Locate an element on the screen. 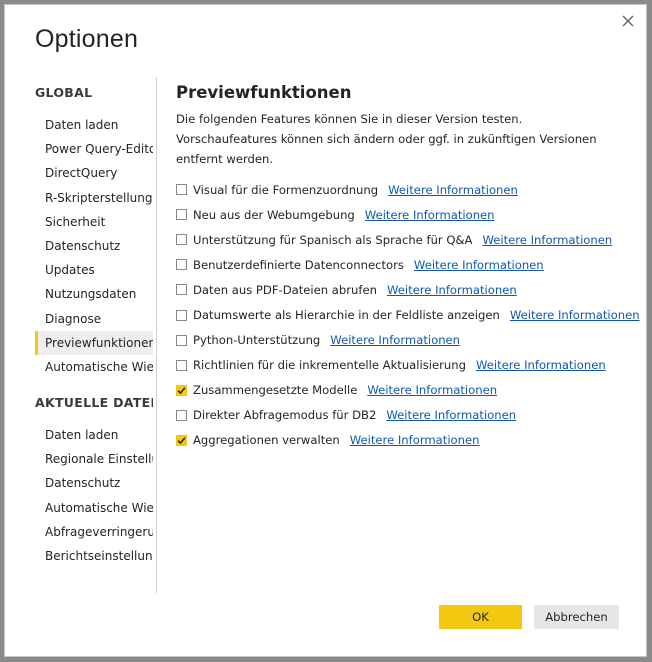 Image resolution: width=652 pixels, height=662 pixels. feature-label: Daten aus PDF-Dateien abrufen is located at coordinates (285, 290).